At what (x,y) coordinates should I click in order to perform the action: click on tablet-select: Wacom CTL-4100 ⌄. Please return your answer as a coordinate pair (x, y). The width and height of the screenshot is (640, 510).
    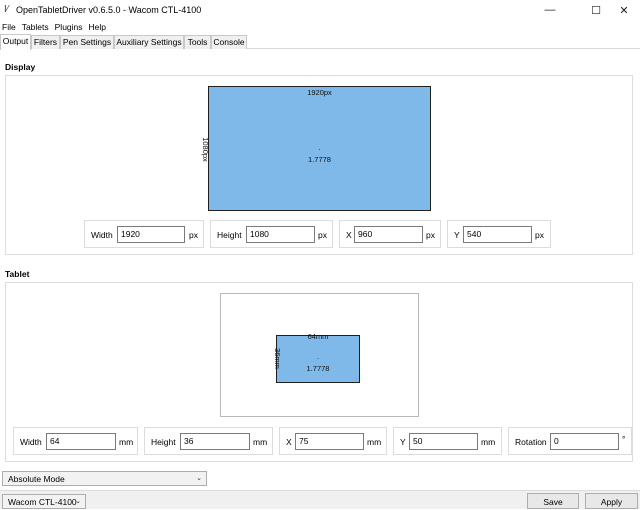
    Looking at the image, I should click on (44, 501).